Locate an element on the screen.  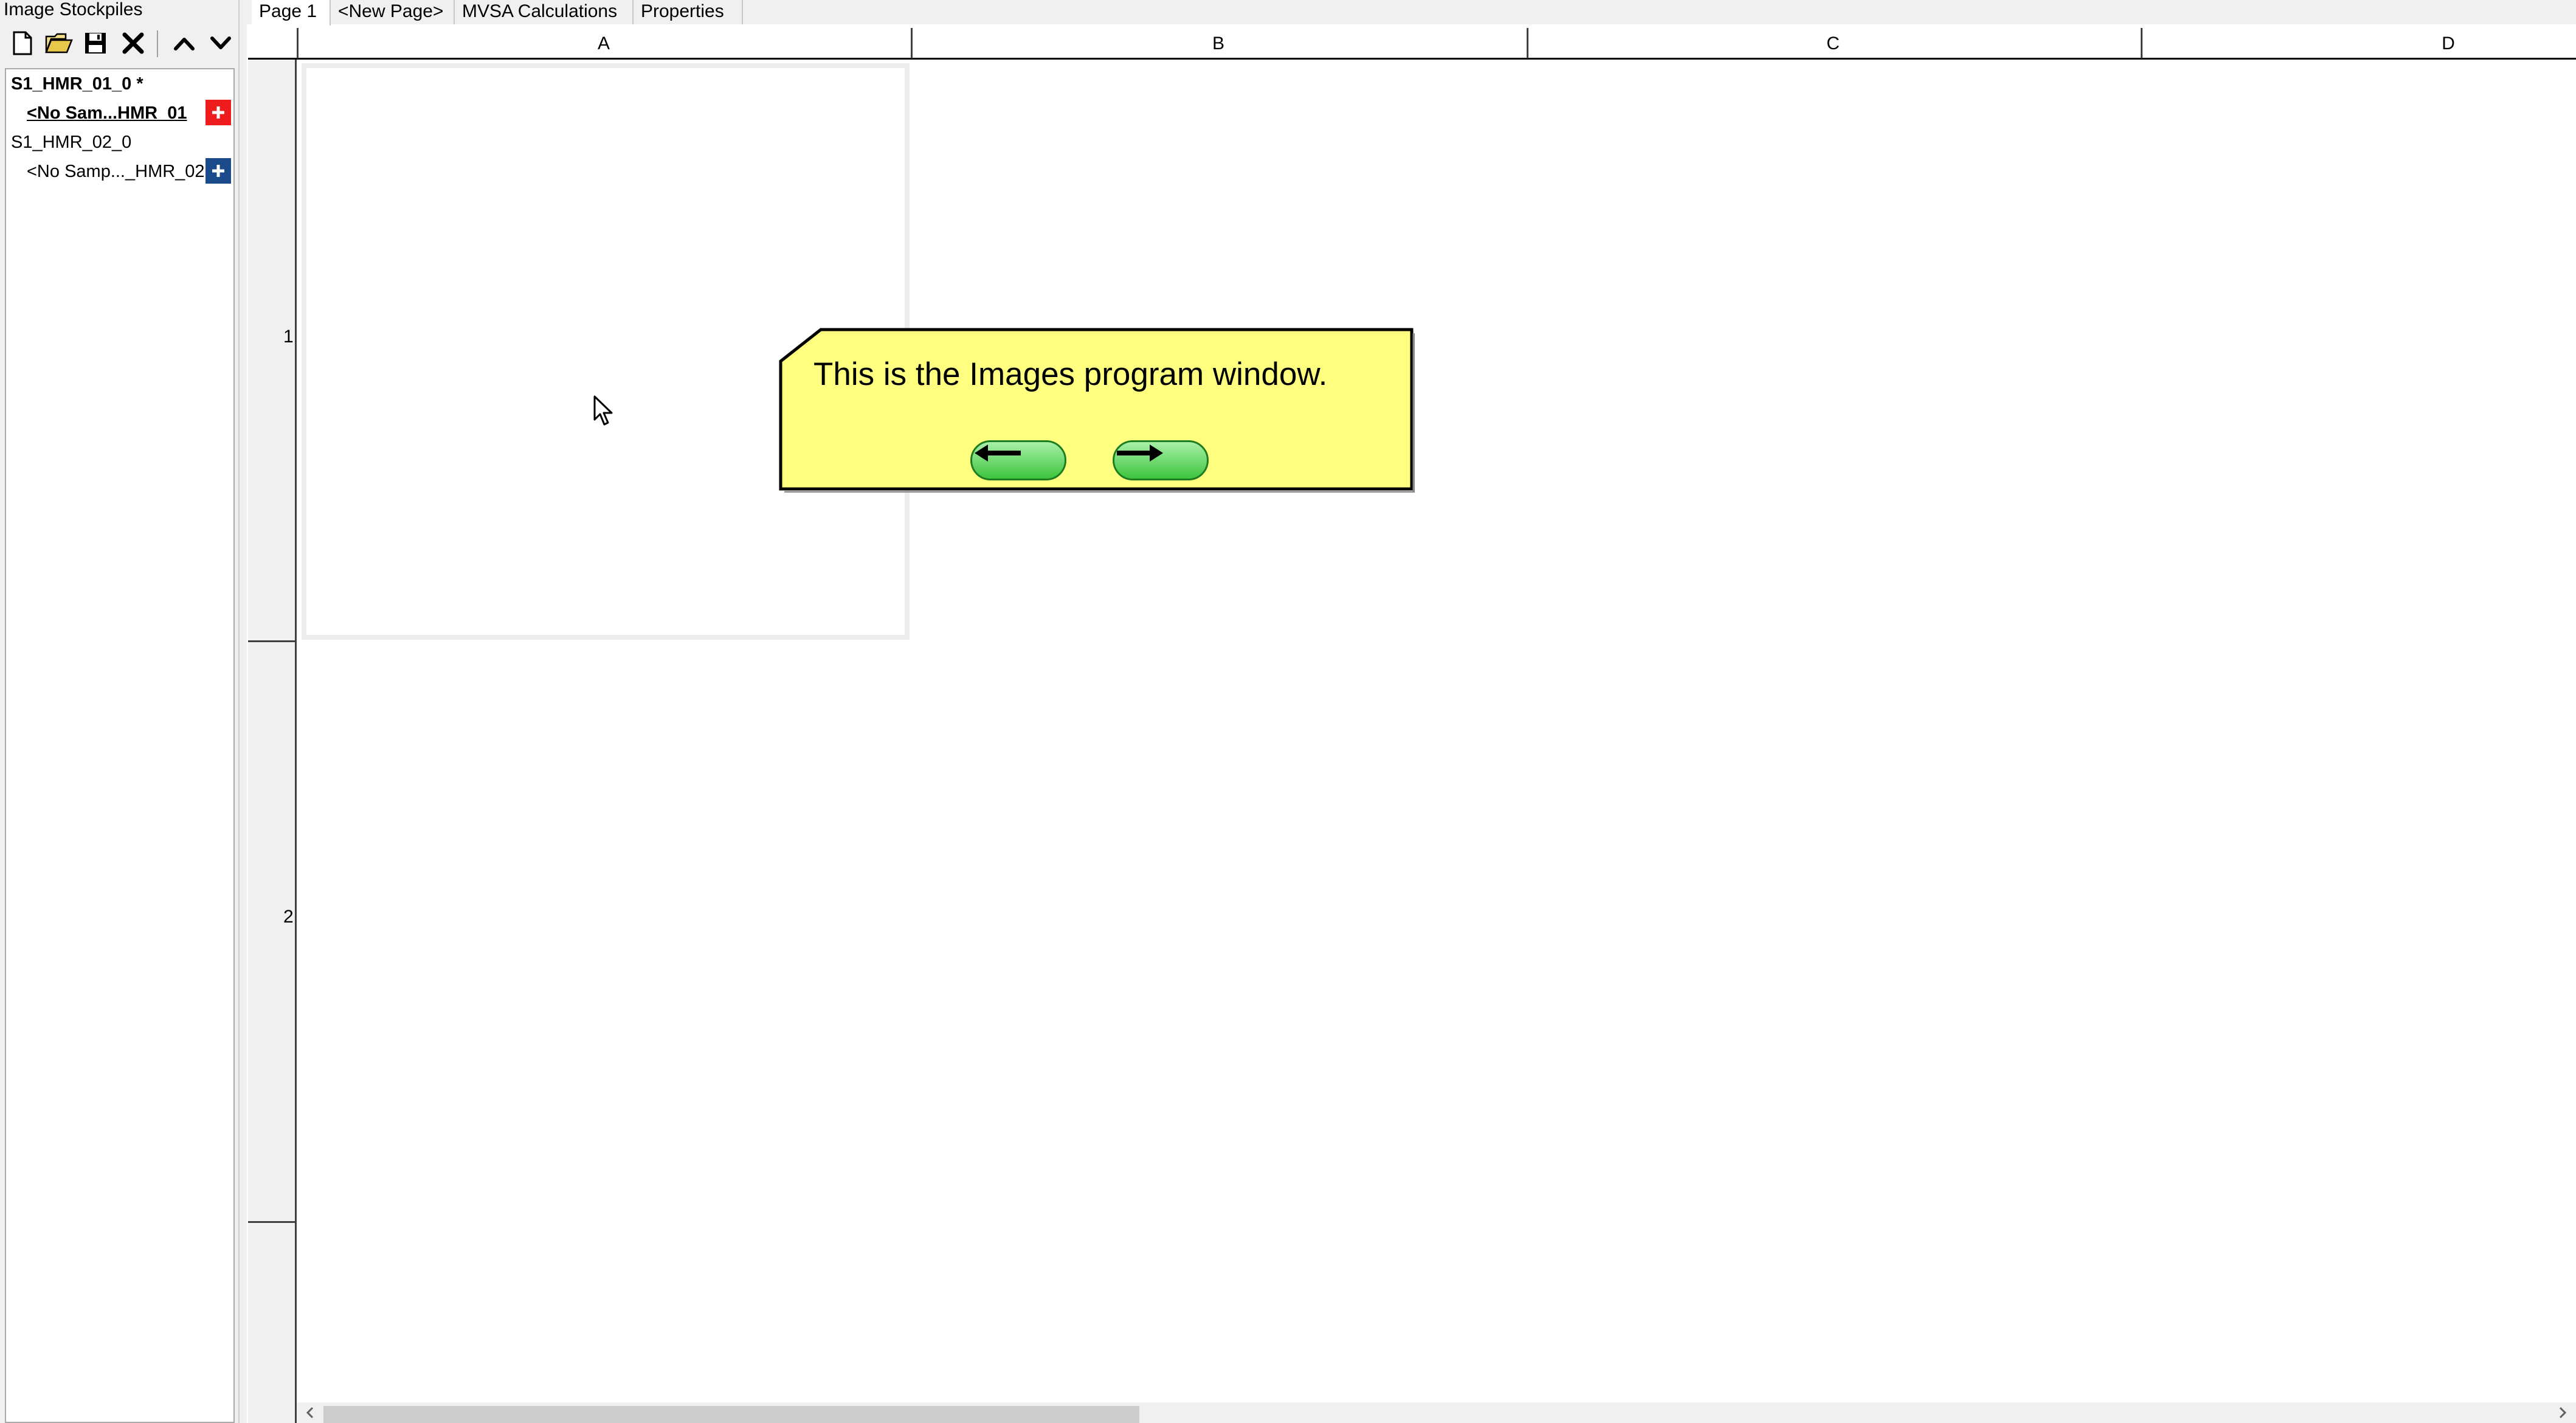
move-down-icon is located at coordinates (221, 43).